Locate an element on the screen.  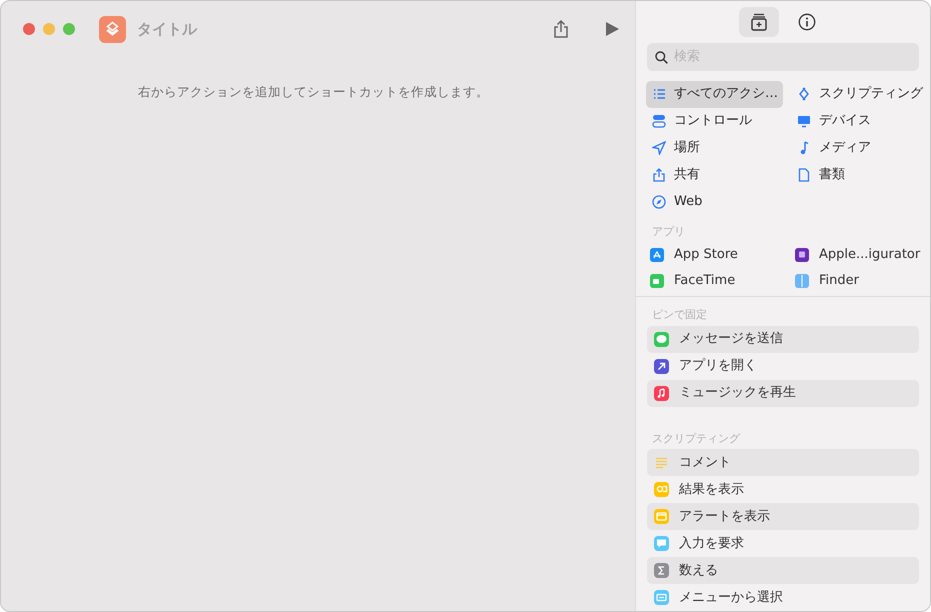
app-store-icon is located at coordinates (657, 255).